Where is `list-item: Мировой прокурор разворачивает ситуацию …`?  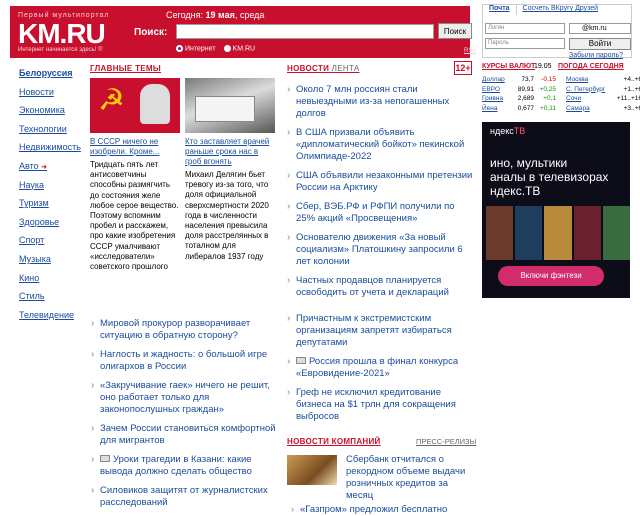 list-item: Мировой прокурор разворачивает ситуацию … is located at coordinates (184, 330).